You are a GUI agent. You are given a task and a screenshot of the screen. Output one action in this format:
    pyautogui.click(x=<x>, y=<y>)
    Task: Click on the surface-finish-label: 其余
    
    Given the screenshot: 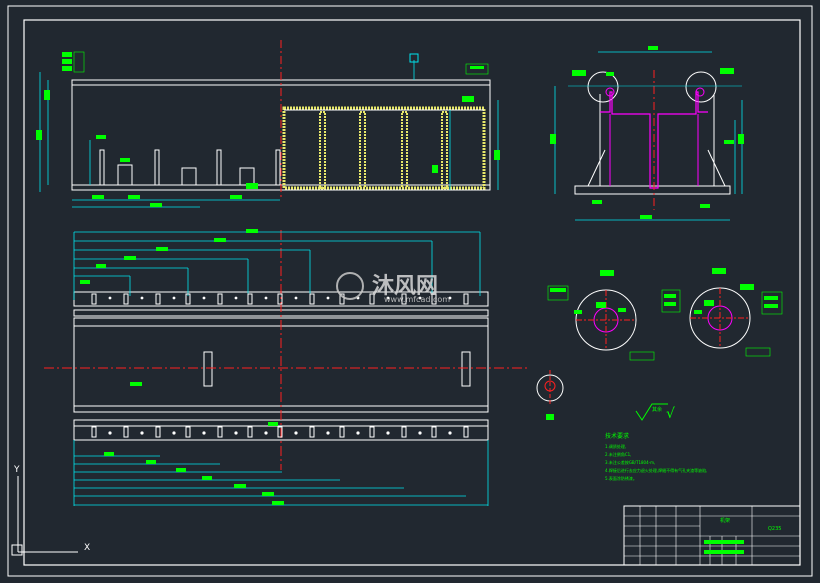 What is the action you would take?
    pyautogui.click(x=657, y=409)
    